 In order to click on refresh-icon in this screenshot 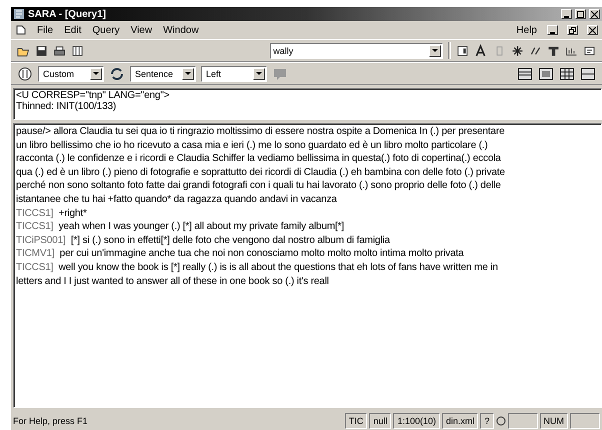, I will do `click(117, 74)`.